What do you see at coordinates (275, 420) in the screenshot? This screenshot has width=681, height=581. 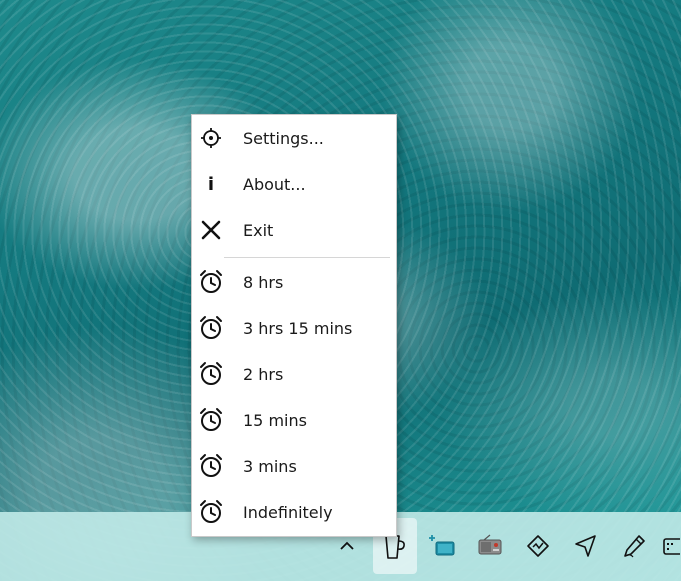 I see `menu-item-label: 15 mins` at bounding box center [275, 420].